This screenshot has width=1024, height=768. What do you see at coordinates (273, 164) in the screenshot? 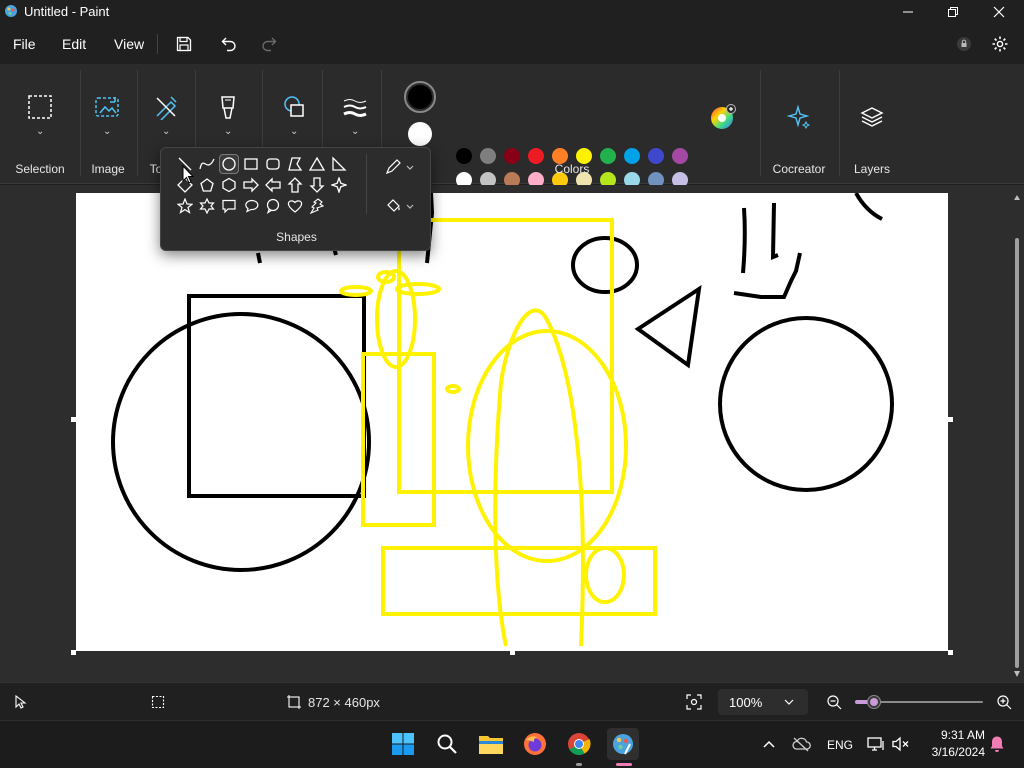
I see `rounded-rectangle-shape-button` at bounding box center [273, 164].